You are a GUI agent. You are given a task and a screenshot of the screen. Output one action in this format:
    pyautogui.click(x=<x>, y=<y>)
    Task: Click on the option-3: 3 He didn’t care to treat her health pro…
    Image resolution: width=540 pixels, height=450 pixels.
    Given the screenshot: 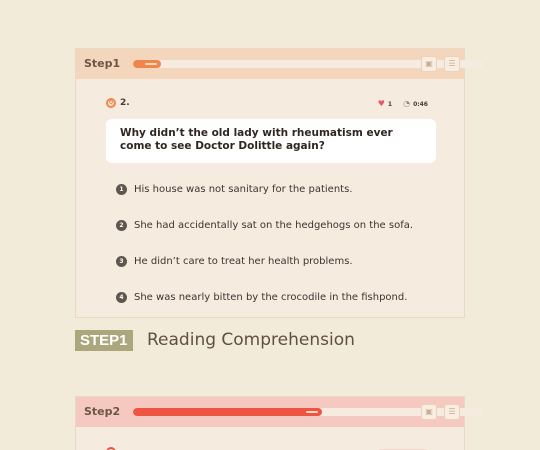 What is the action you would take?
    pyautogui.click(x=264, y=261)
    